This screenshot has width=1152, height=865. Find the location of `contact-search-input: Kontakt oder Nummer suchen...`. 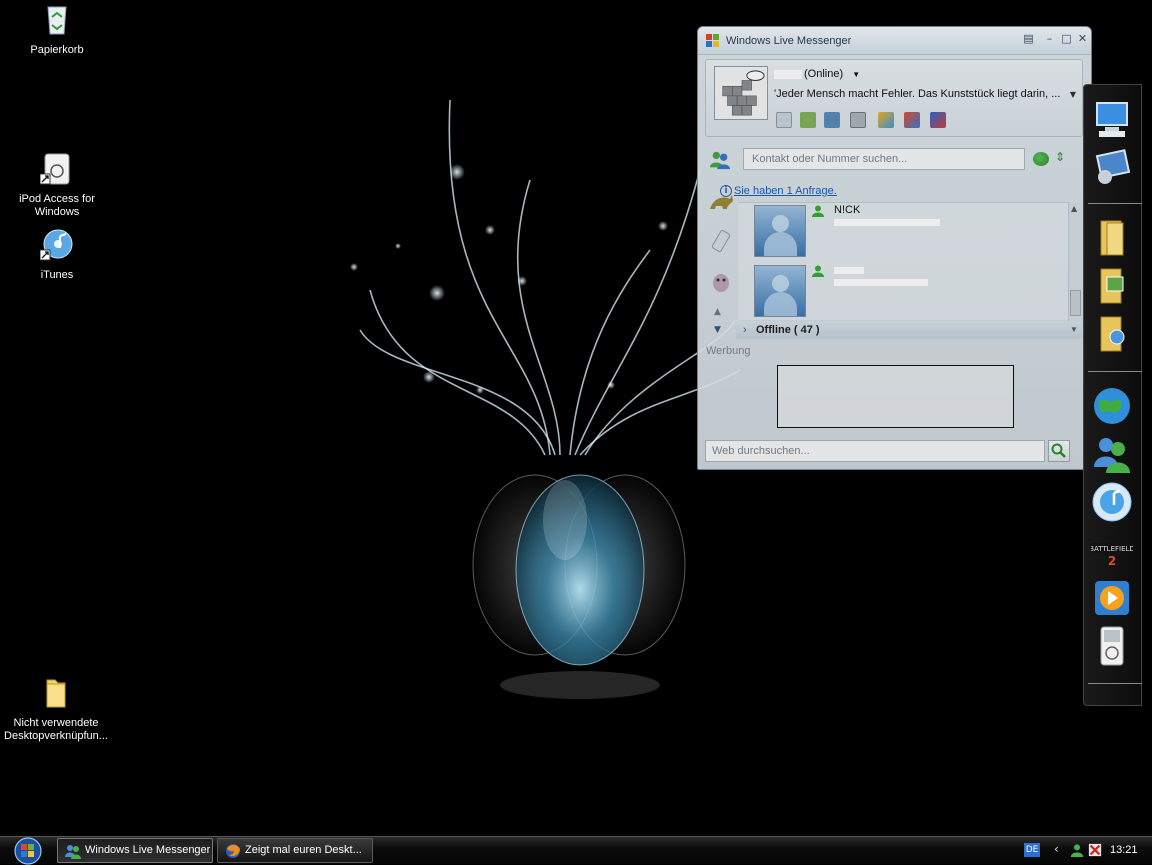

contact-search-input: Kontakt oder Nummer suchen... is located at coordinates (884, 159).